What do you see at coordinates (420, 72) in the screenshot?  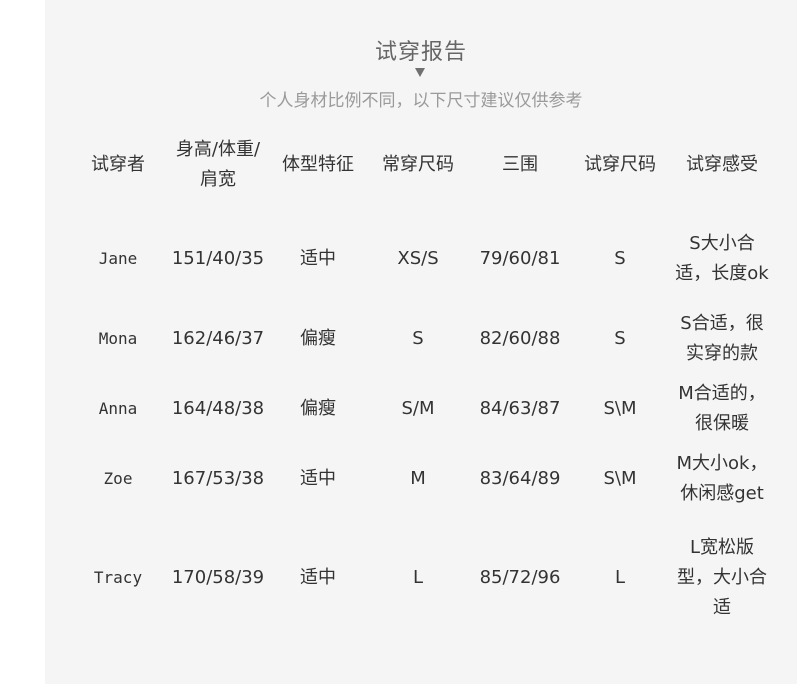 I see `down-arrow-icon` at bounding box center [420, 72].